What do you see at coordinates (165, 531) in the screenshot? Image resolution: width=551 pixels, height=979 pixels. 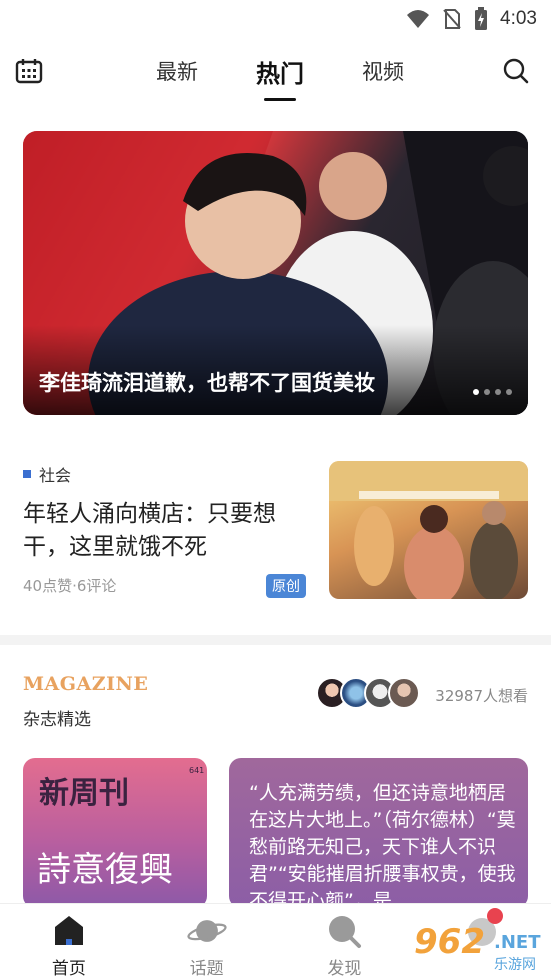 I see `article-title: 年轻人涌向横店：只要想干，这里就饿不死` at bounding box center [165, 531].